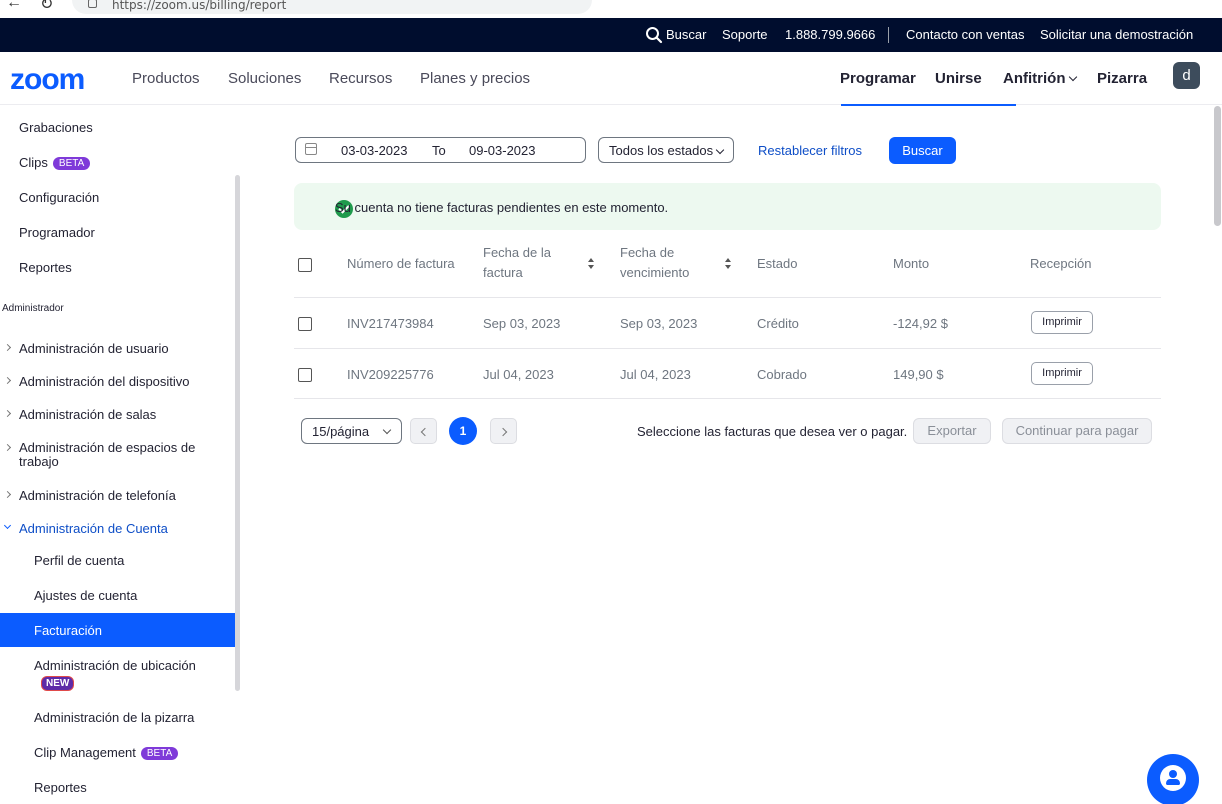 The image size is (1222, 804). I want to click on next-page-button, so click(503, 431).